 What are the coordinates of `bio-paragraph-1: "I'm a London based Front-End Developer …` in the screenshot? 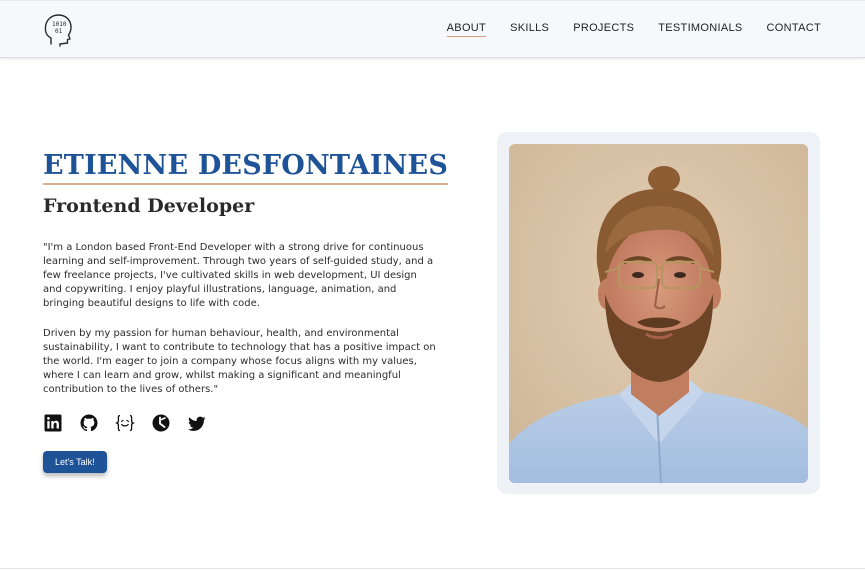 It's located at (238, 275).